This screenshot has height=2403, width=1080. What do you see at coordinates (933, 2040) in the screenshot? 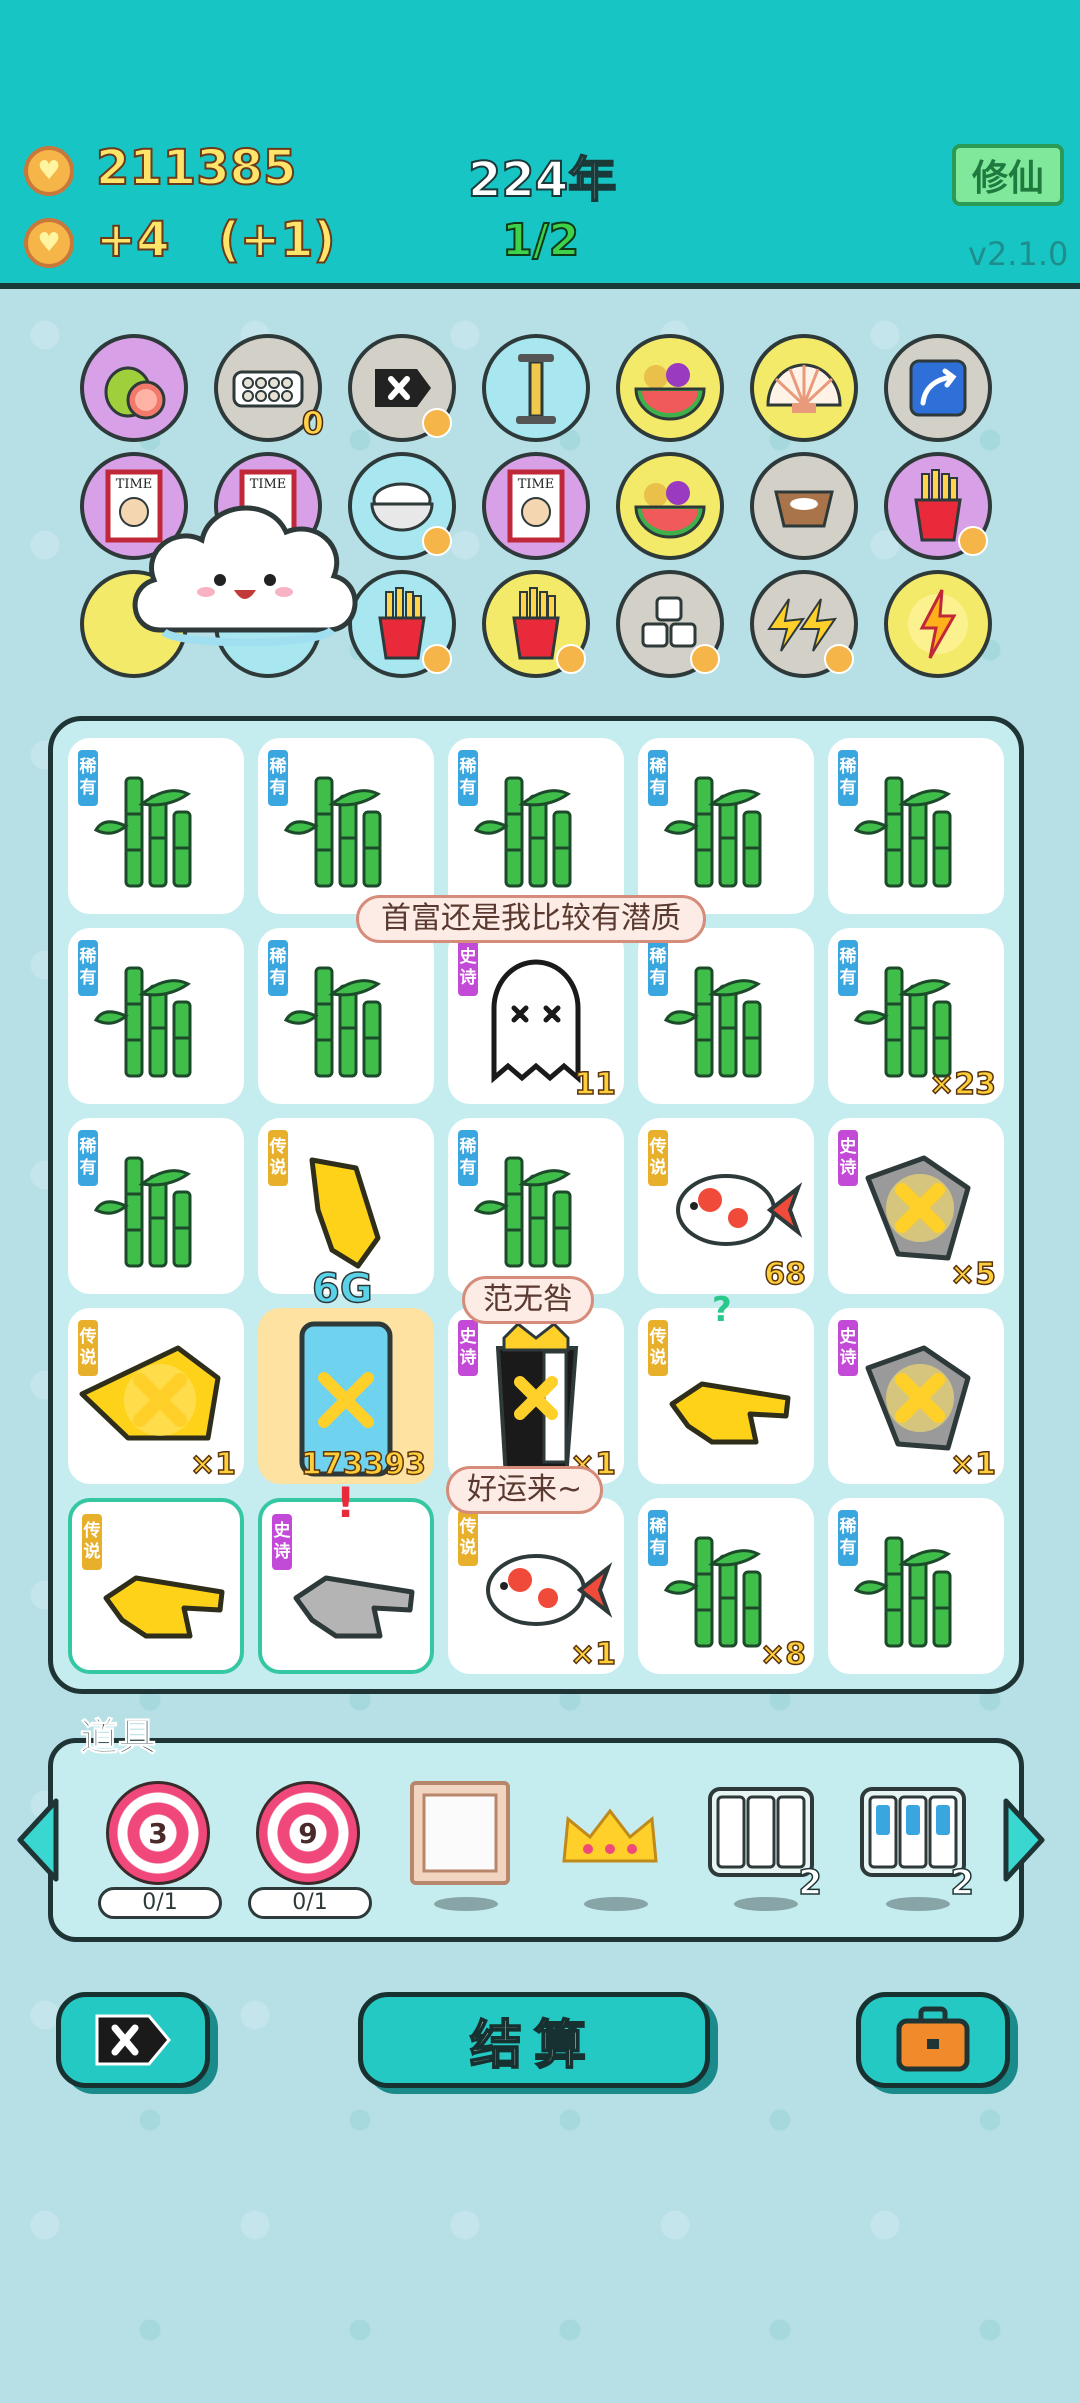
I see `inventory-button` at bounding box center [933, 2040].